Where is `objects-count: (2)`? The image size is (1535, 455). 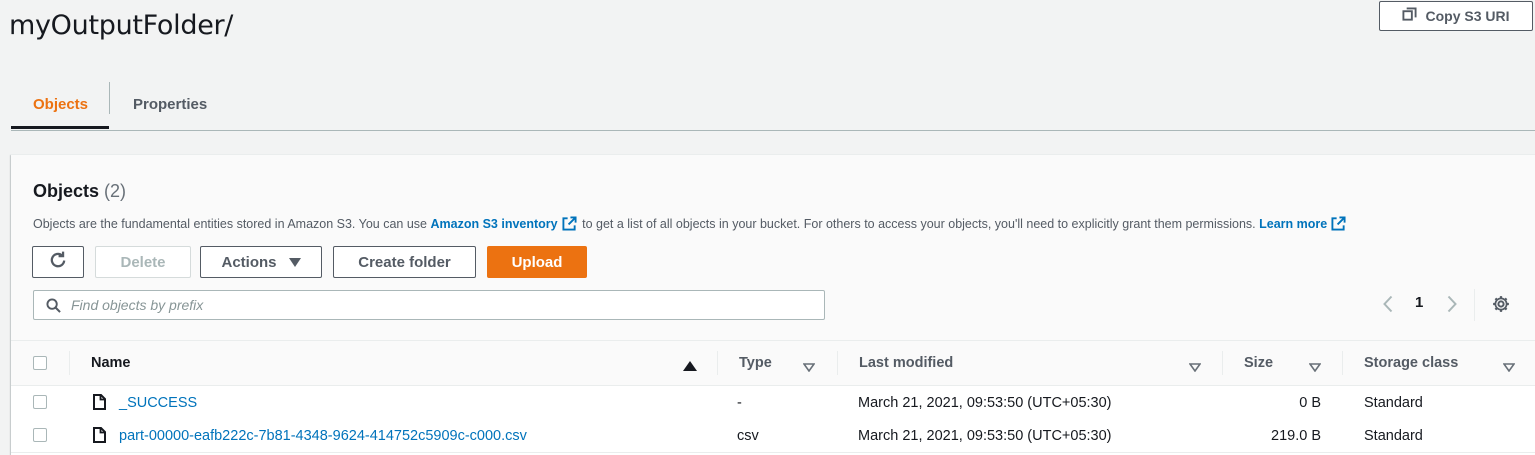
objects-count: (2) is located at coordinates (115, 191).